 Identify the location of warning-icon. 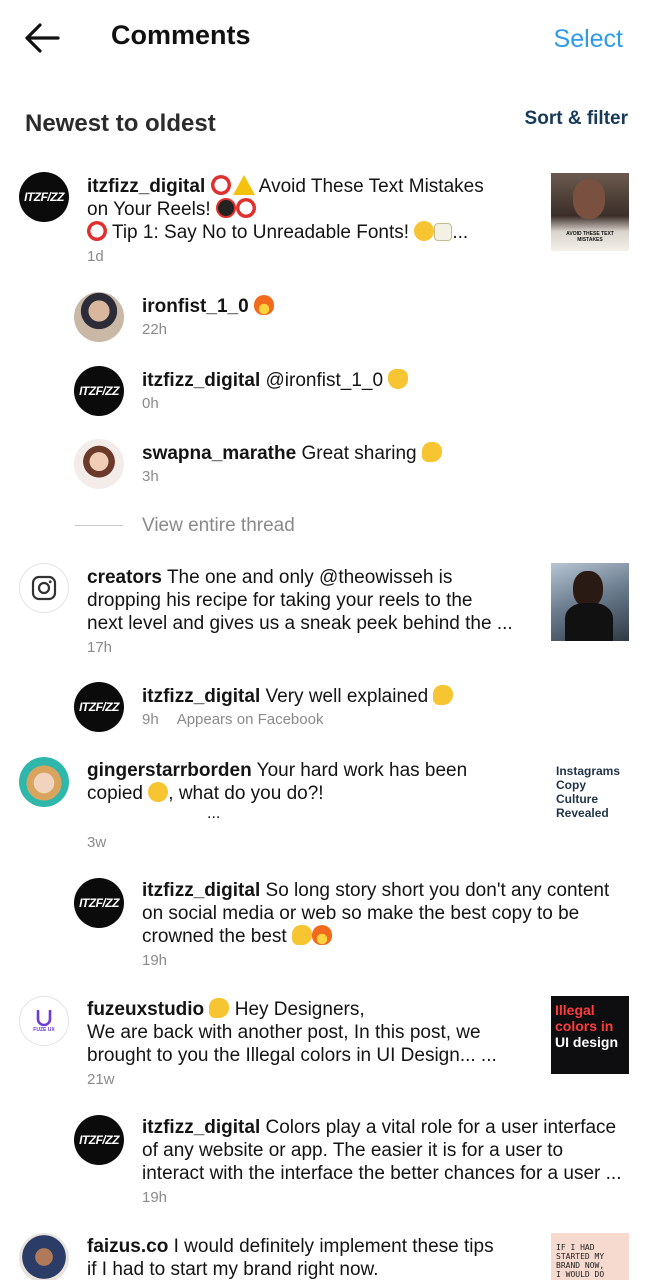
(243, 185).